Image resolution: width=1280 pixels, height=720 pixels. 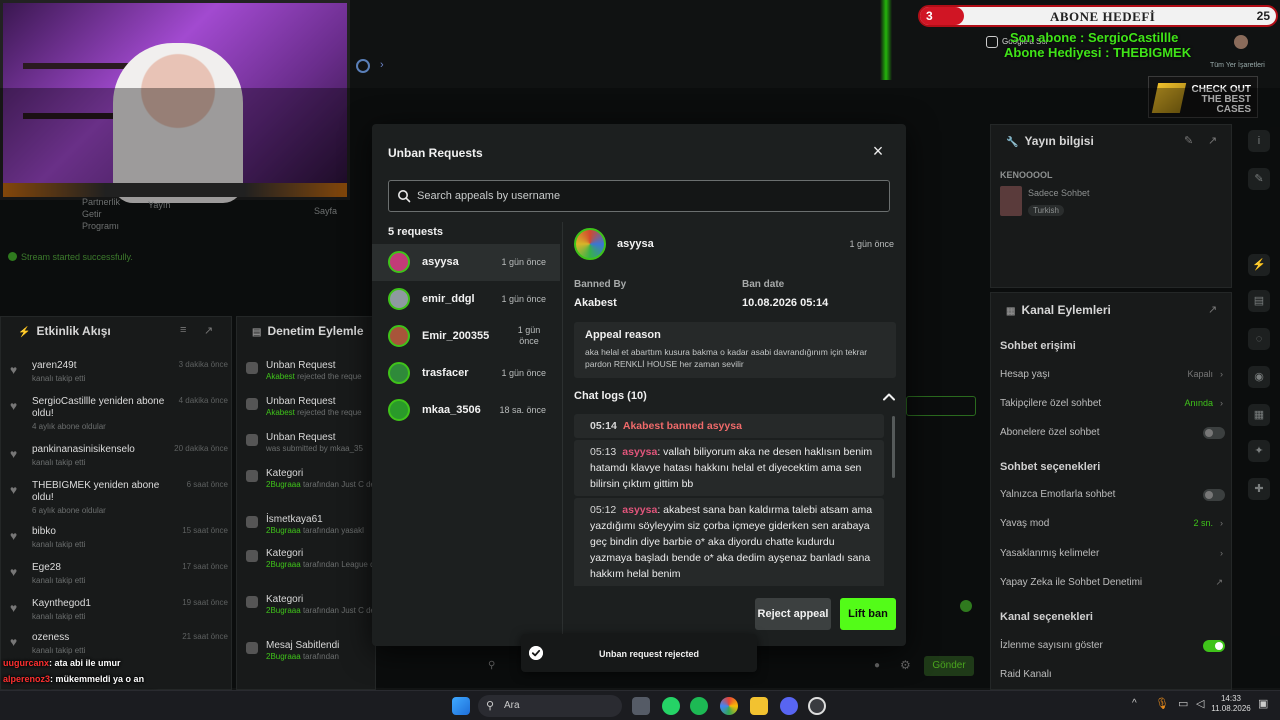 I want to click on bolt-icon: ⚡, so click(x=1259, y=265).